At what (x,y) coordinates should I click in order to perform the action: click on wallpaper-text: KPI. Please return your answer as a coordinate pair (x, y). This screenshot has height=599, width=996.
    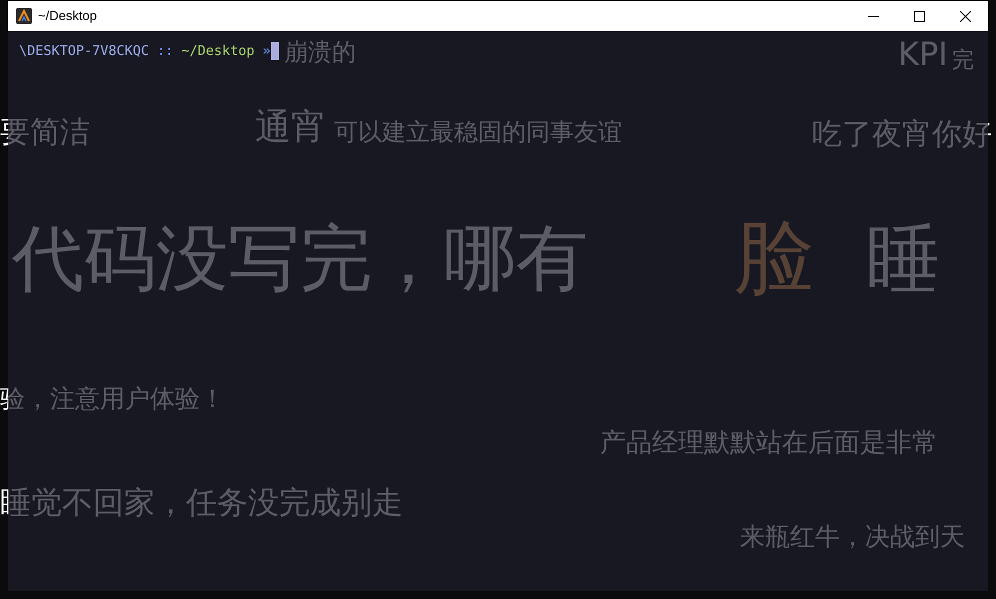
    Looking at the image, I should click on (923, 54).